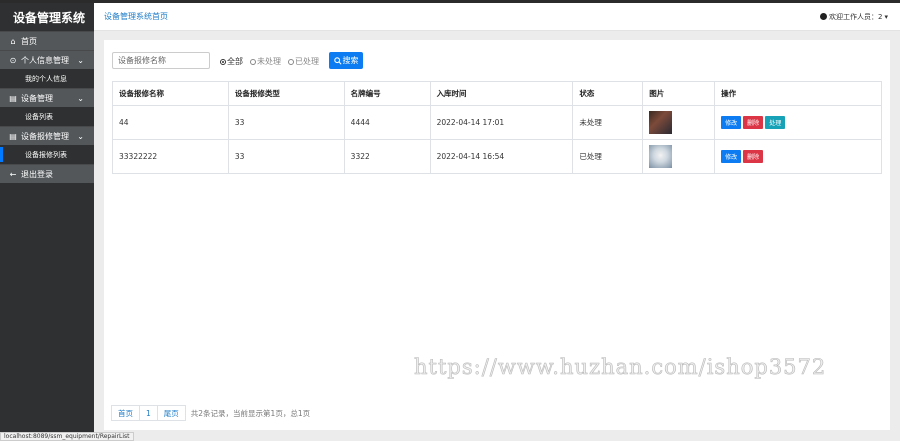 The image size is (900, 441). What do you see at coordinates (497, 17) in the screenshot?
I see `top-header: 设备管理系统首页 欢迎工作人员：2 ▾` at bounding box center [497, 17].